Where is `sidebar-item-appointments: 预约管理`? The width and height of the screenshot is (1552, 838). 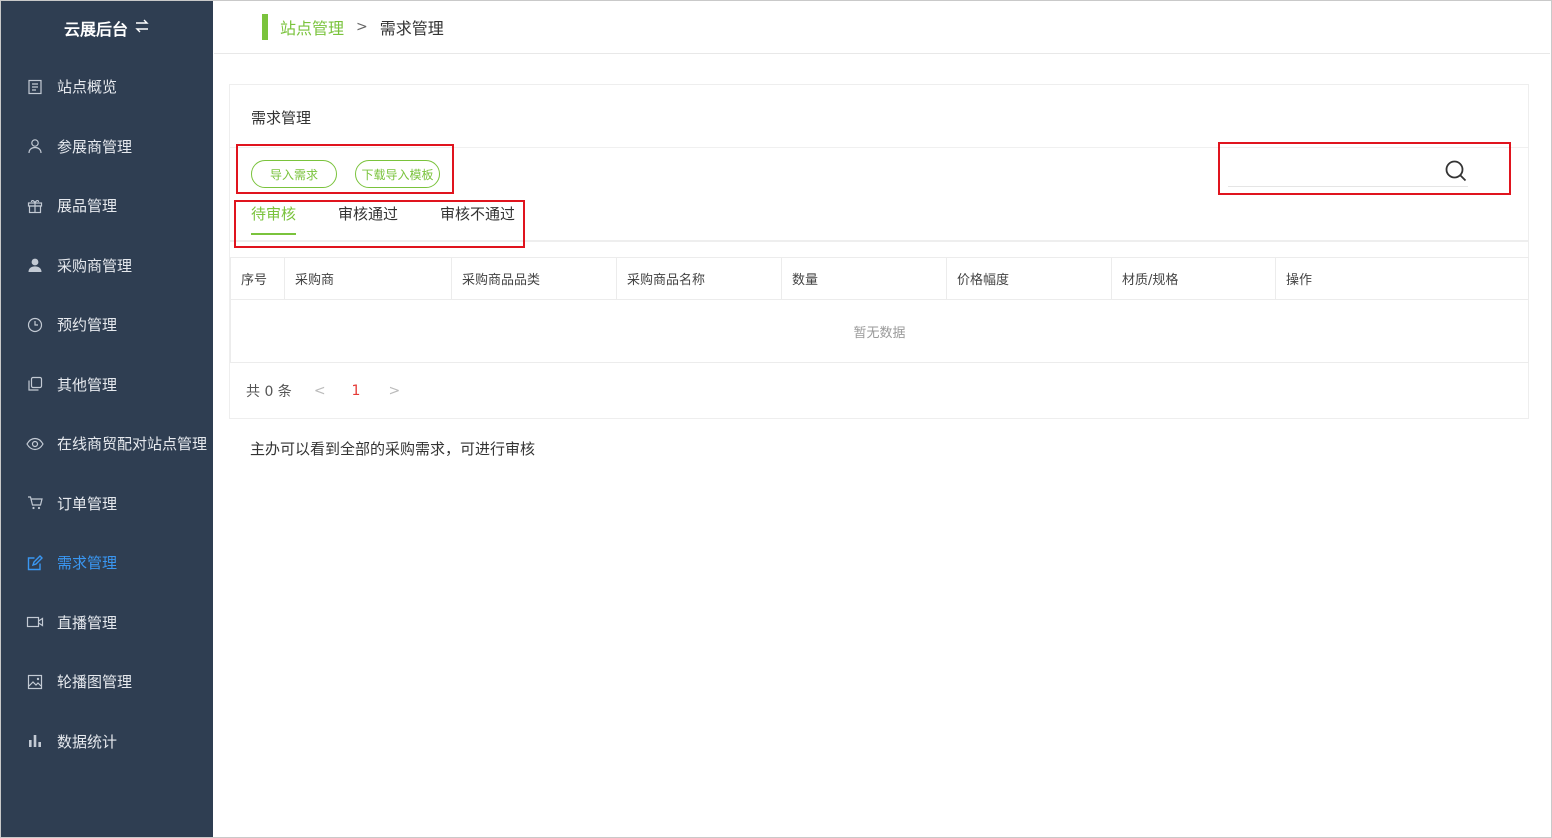 sidebar-item-appointments: 预约管理 is located at coordinates (107, 325).